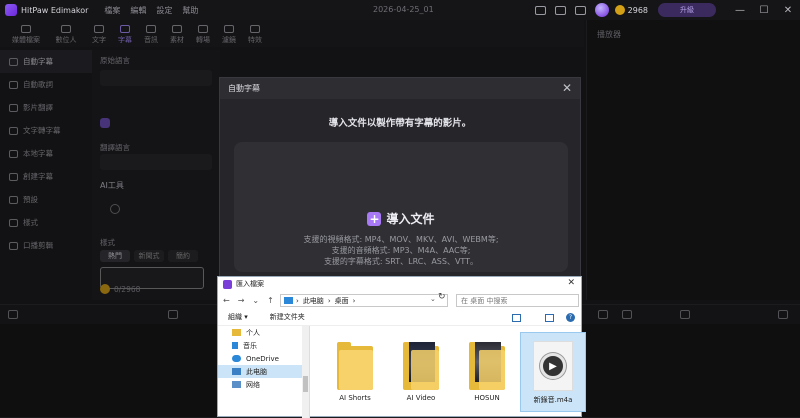 Image resolution: width=800 pixels, height=418 pixels. I want to click on address-bar: › 此电脑 › 桌面 ›, so click(364, 300).